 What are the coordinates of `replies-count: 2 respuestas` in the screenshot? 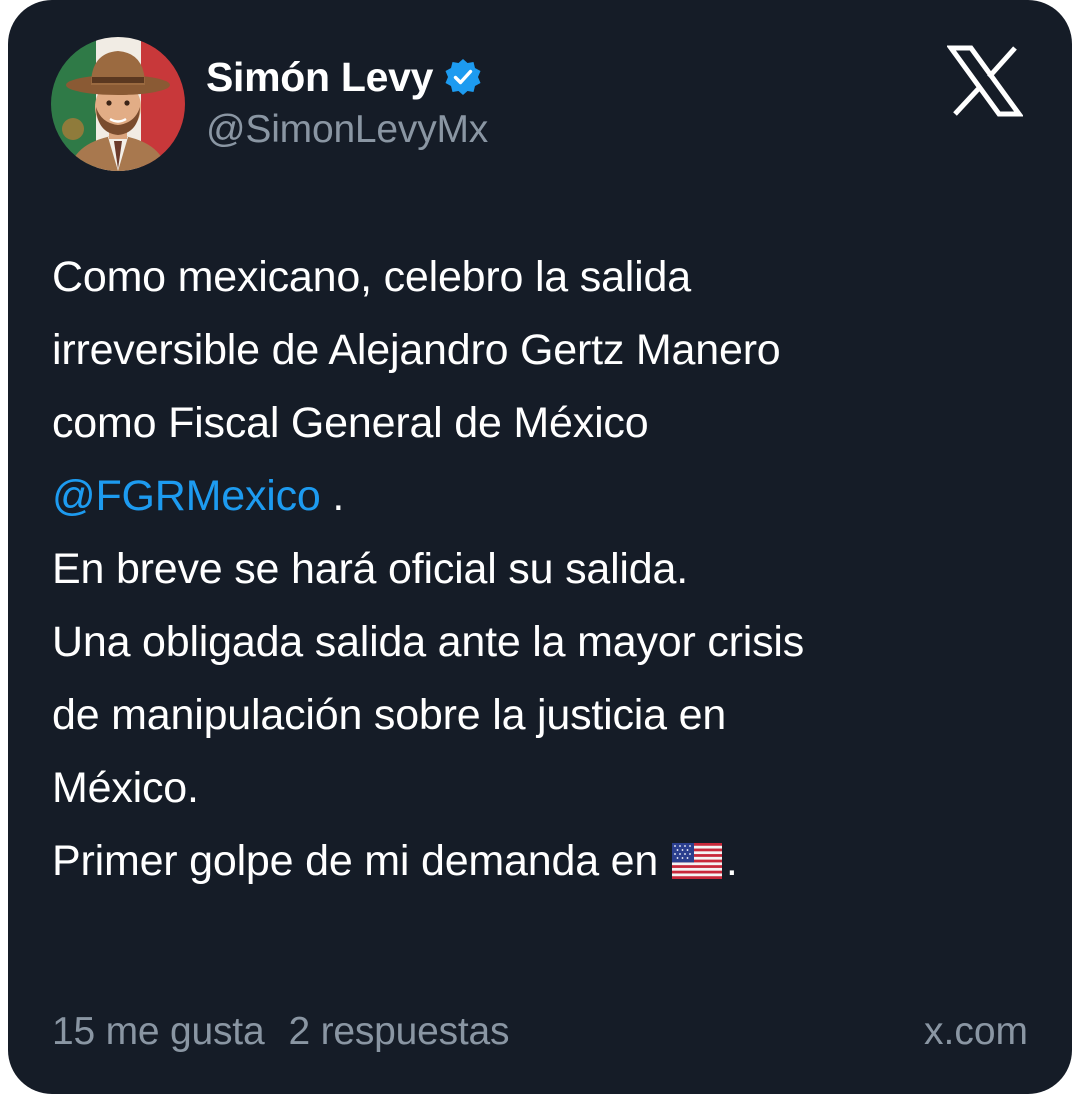 It's located at (398, 1032).